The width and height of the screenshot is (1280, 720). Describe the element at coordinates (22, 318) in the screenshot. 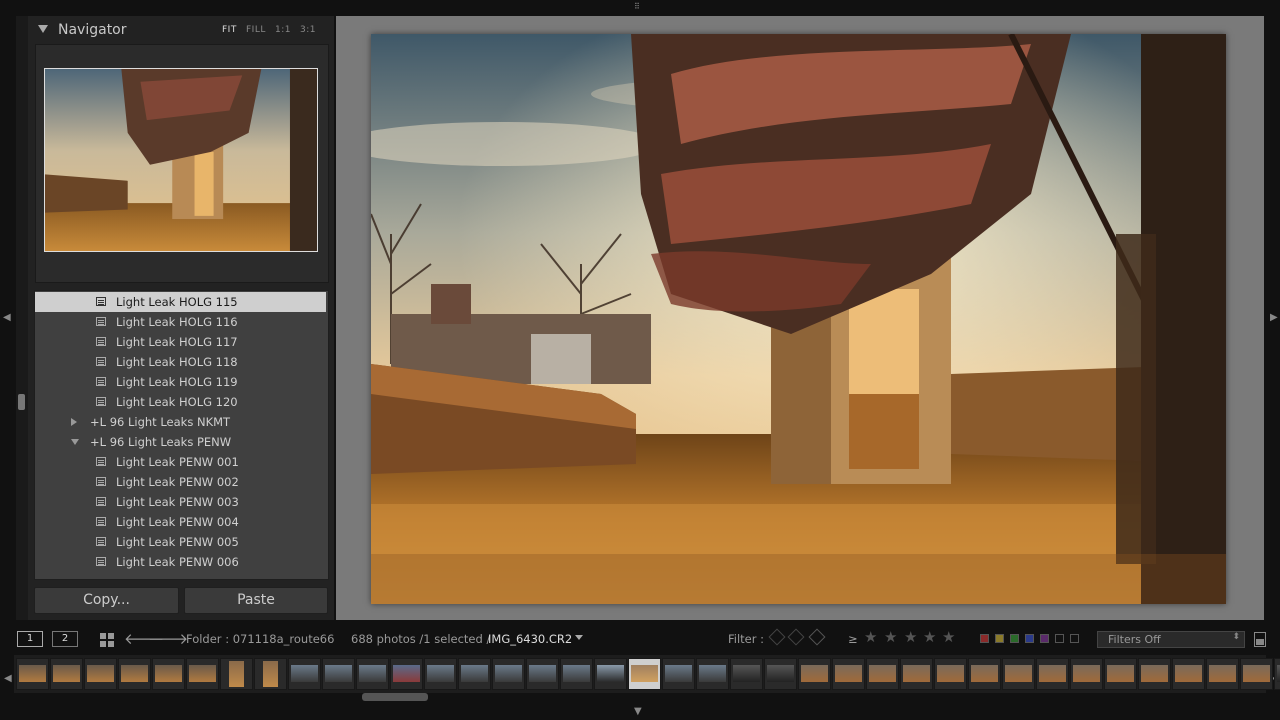

I see `left-panel-scrollbar` at that location.